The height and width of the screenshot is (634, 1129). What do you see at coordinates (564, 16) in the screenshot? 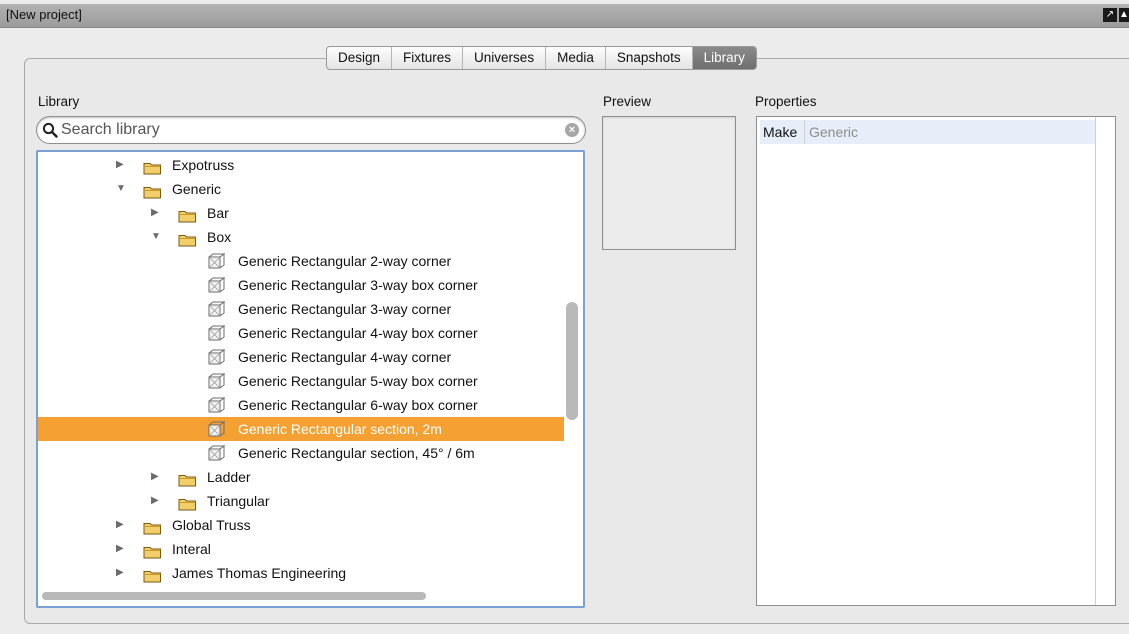
I see `window-titlebar: [New project] ↗ ▲` at bounding box center [564, 16].